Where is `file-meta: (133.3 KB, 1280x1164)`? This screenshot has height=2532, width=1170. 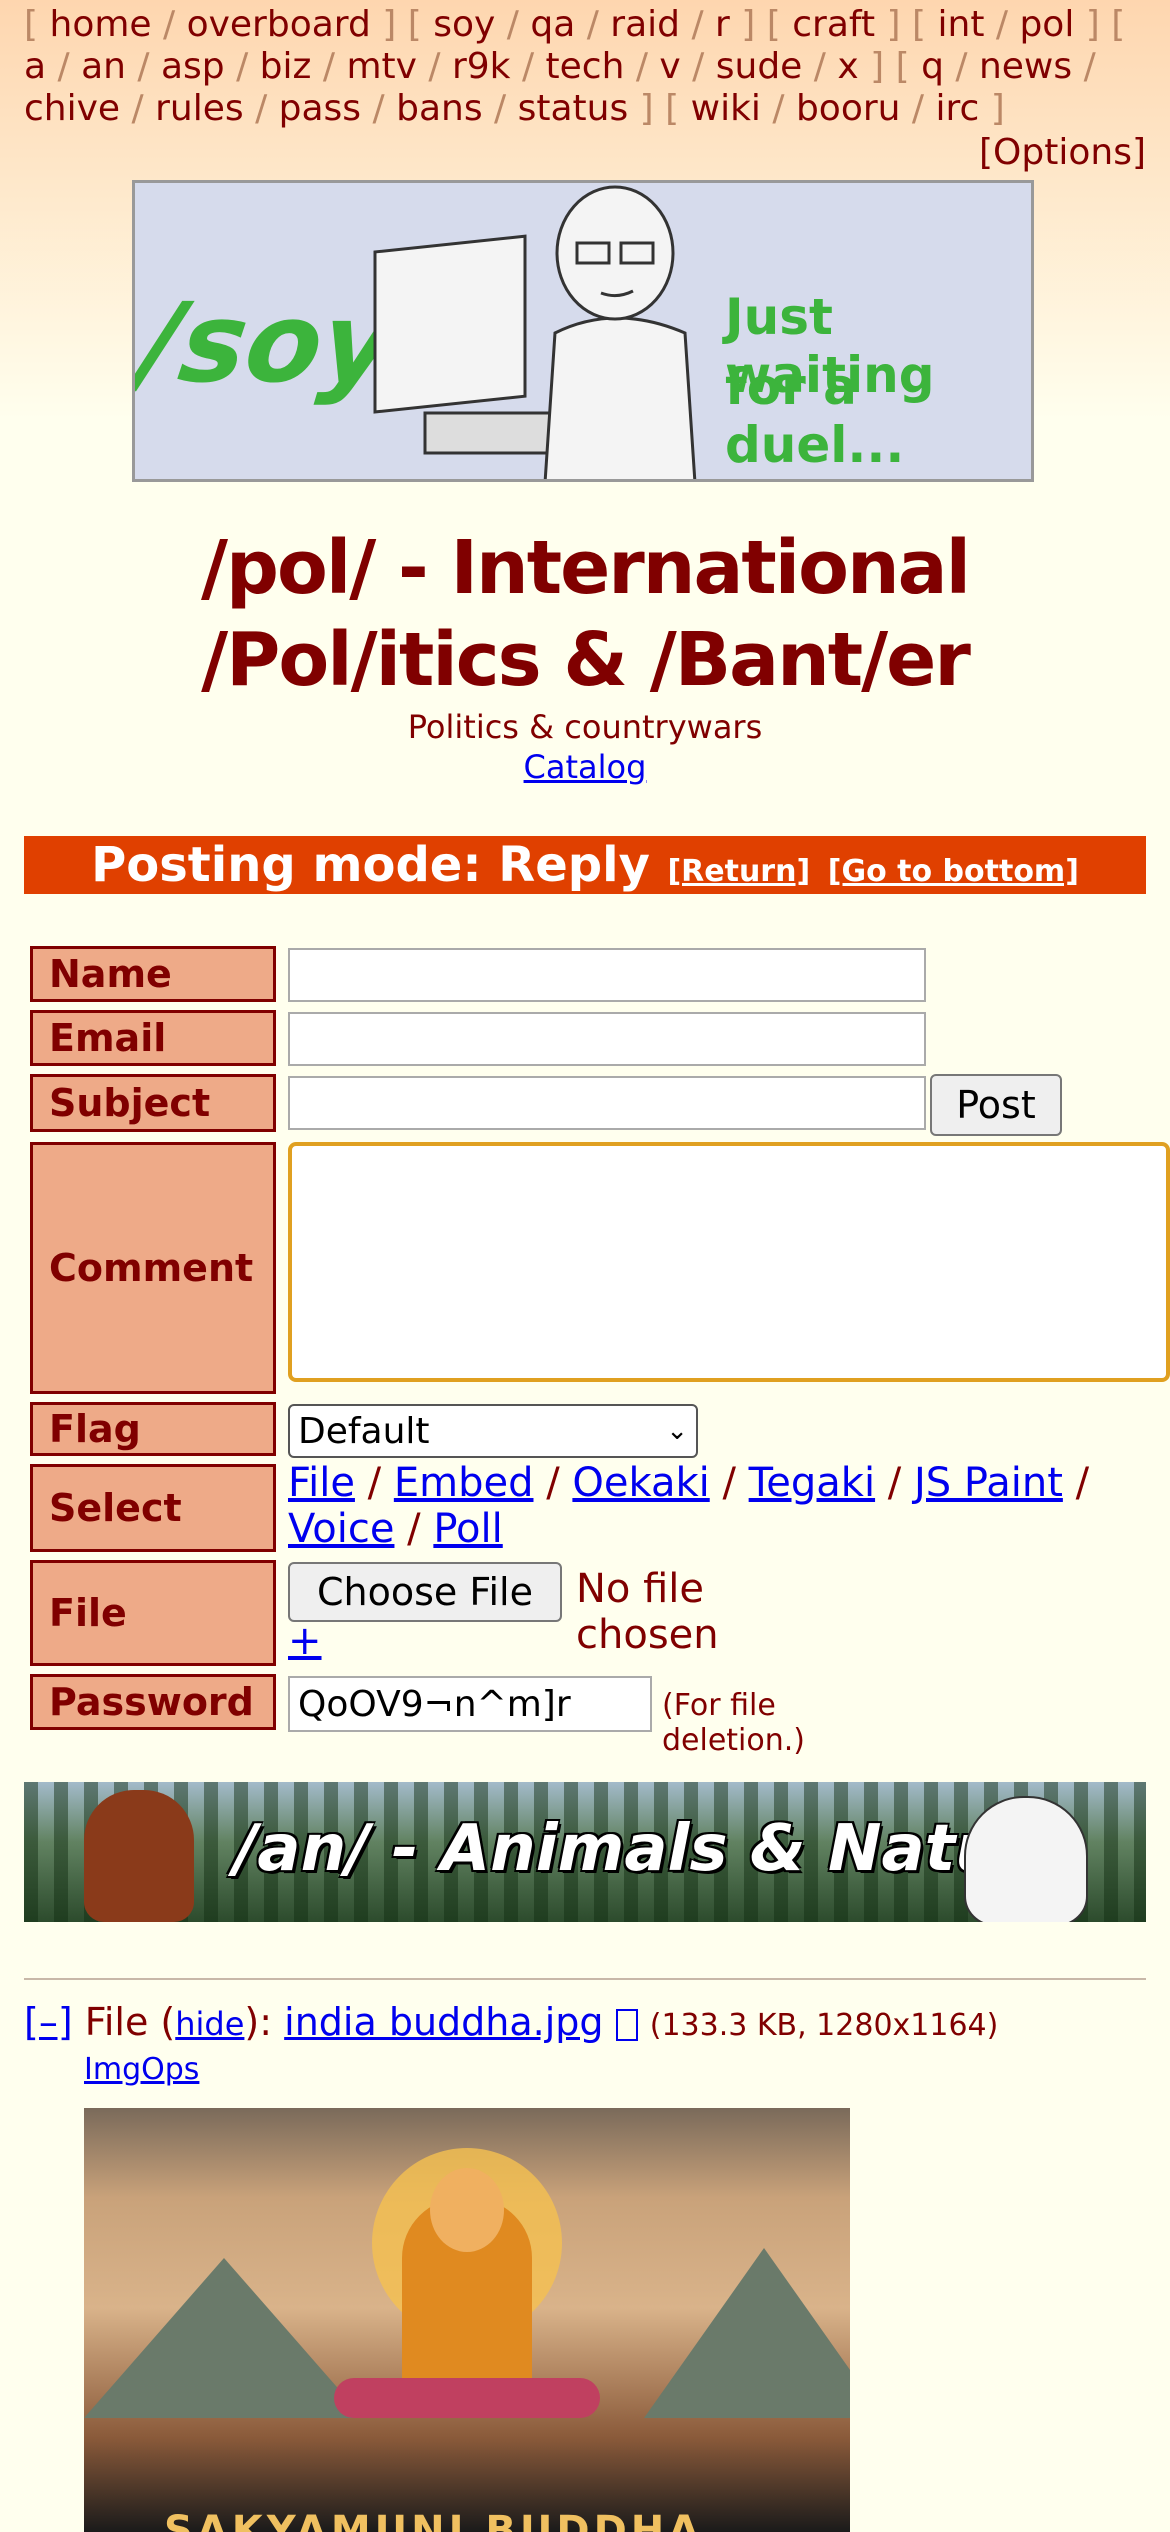 file-meta: (133.3 KB, 1280x1164) is located at coordinates (824, 2025).